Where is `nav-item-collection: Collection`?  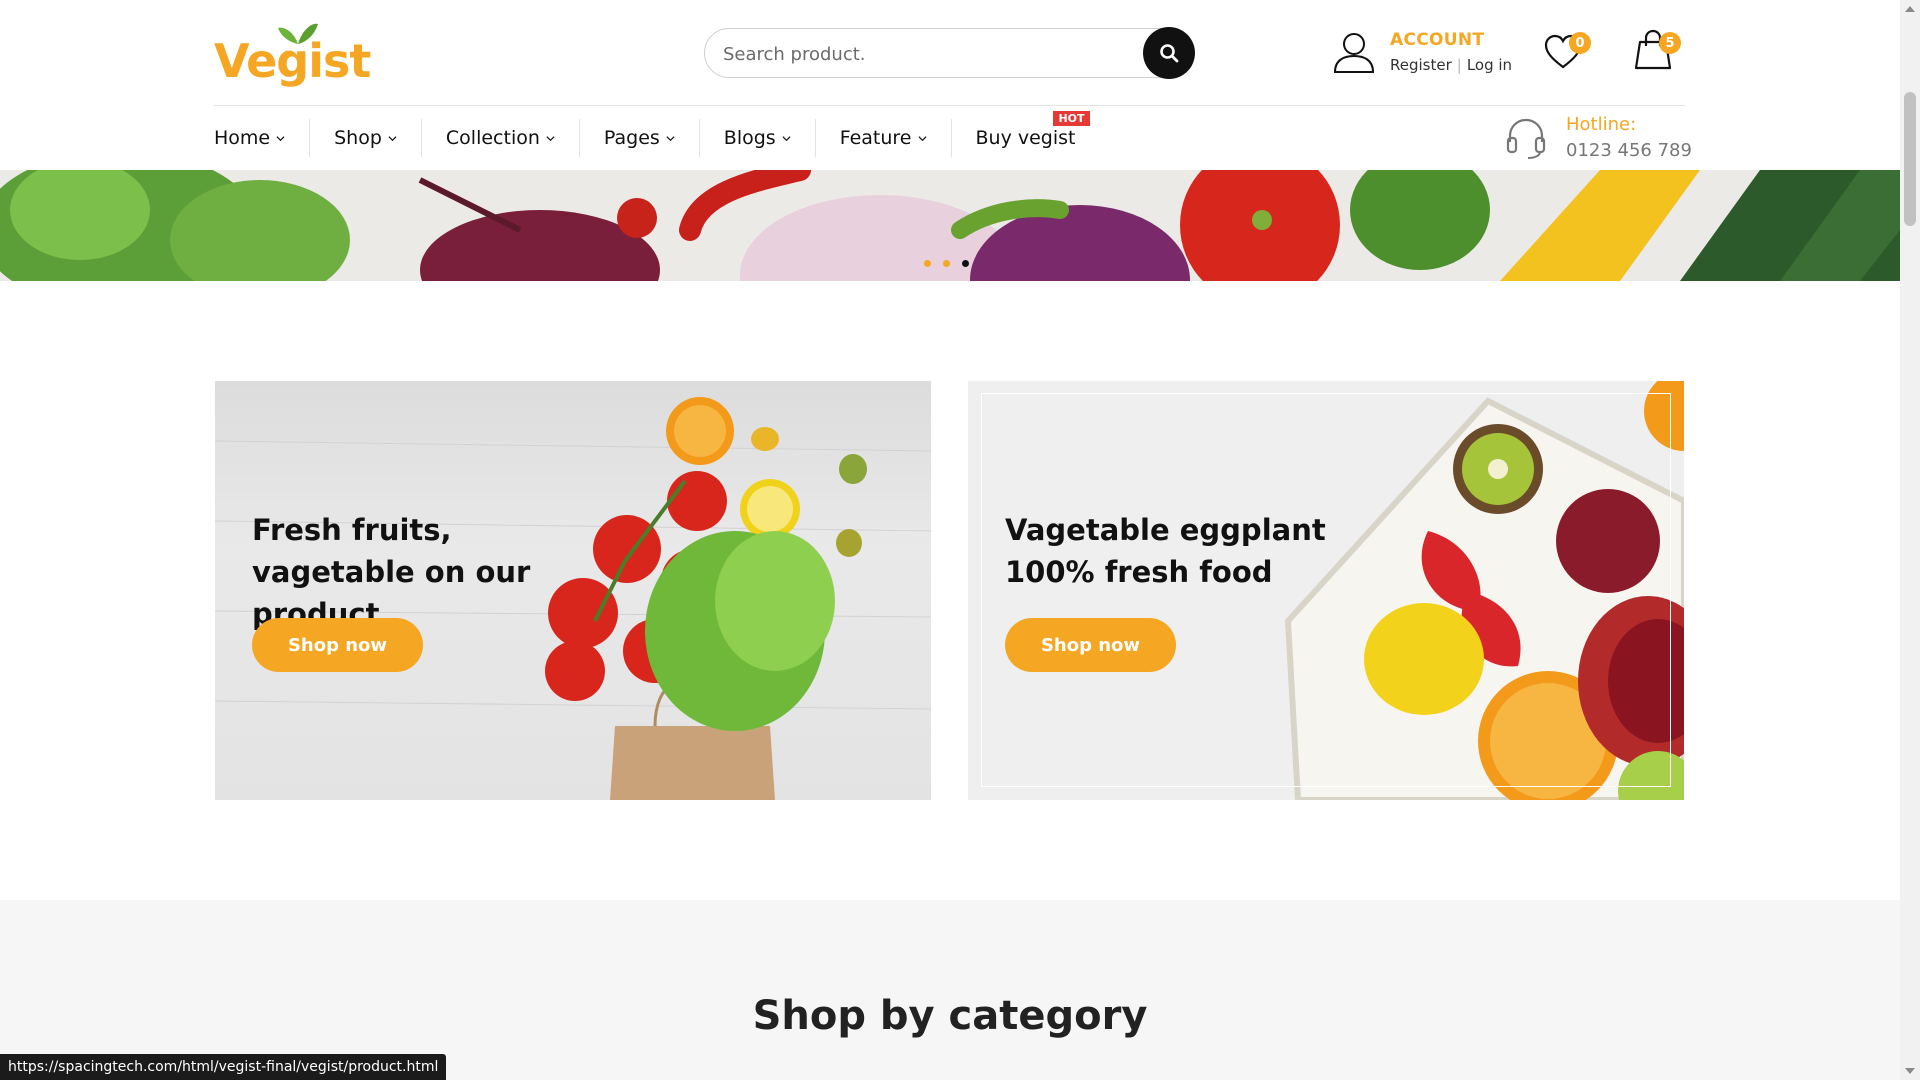 nav-item-collection: Collection is located at coordinates (501, 138).